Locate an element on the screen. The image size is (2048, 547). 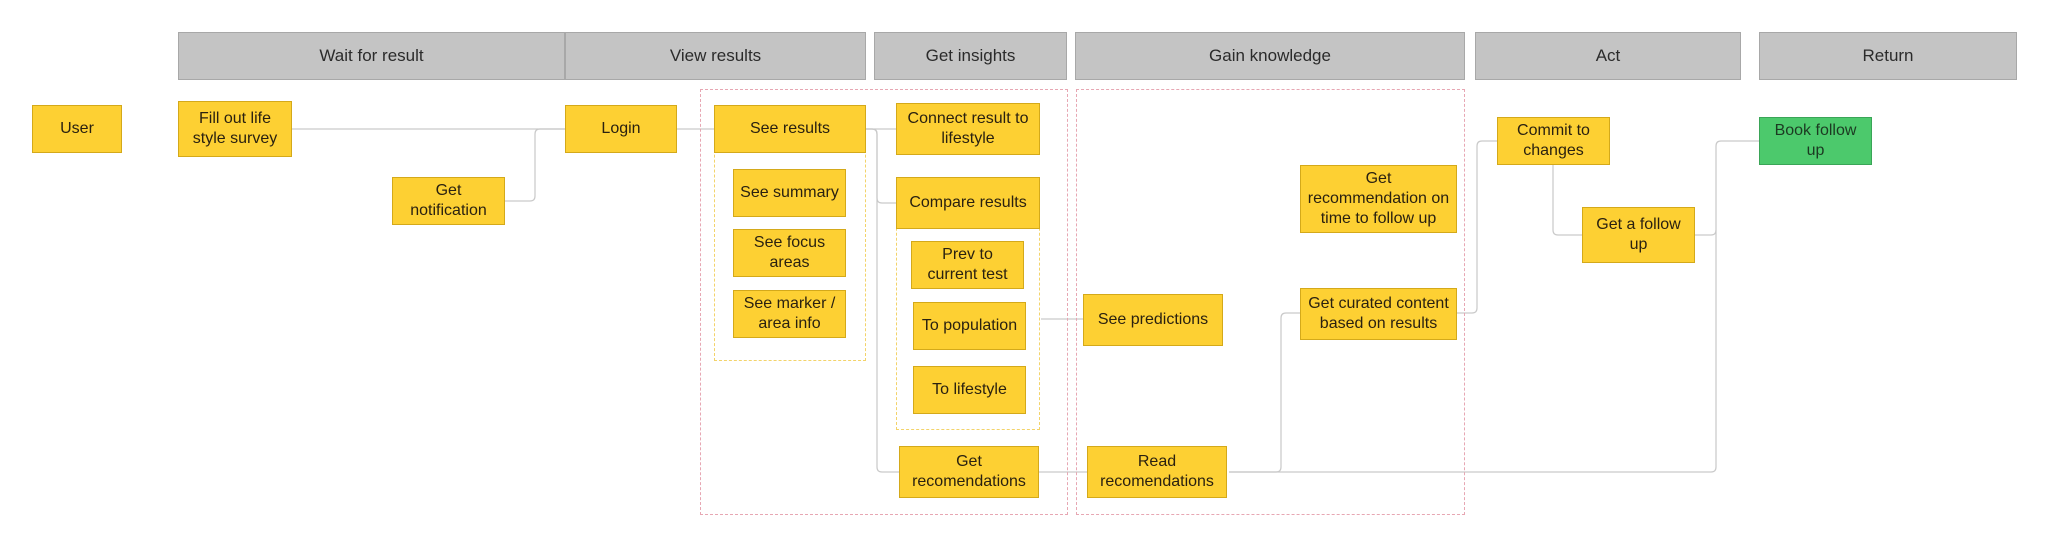
link-commit-followup is located at coordinates (1567, 200).